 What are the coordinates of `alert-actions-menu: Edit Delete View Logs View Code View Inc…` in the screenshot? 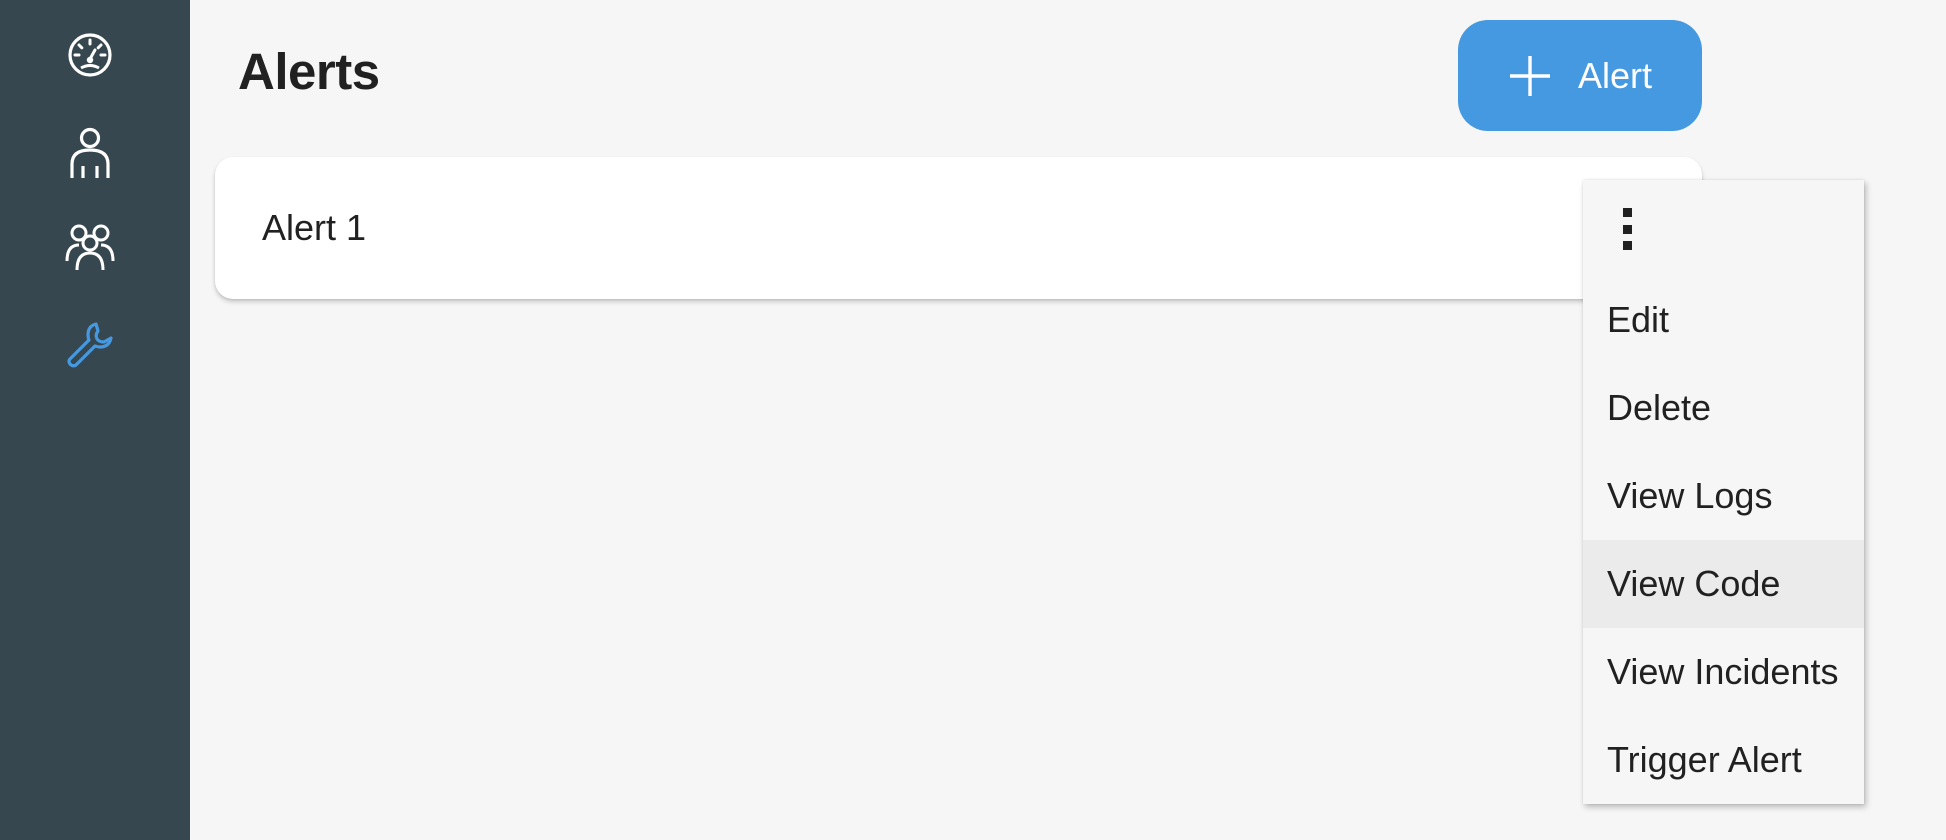 It's located at (1723, 492).